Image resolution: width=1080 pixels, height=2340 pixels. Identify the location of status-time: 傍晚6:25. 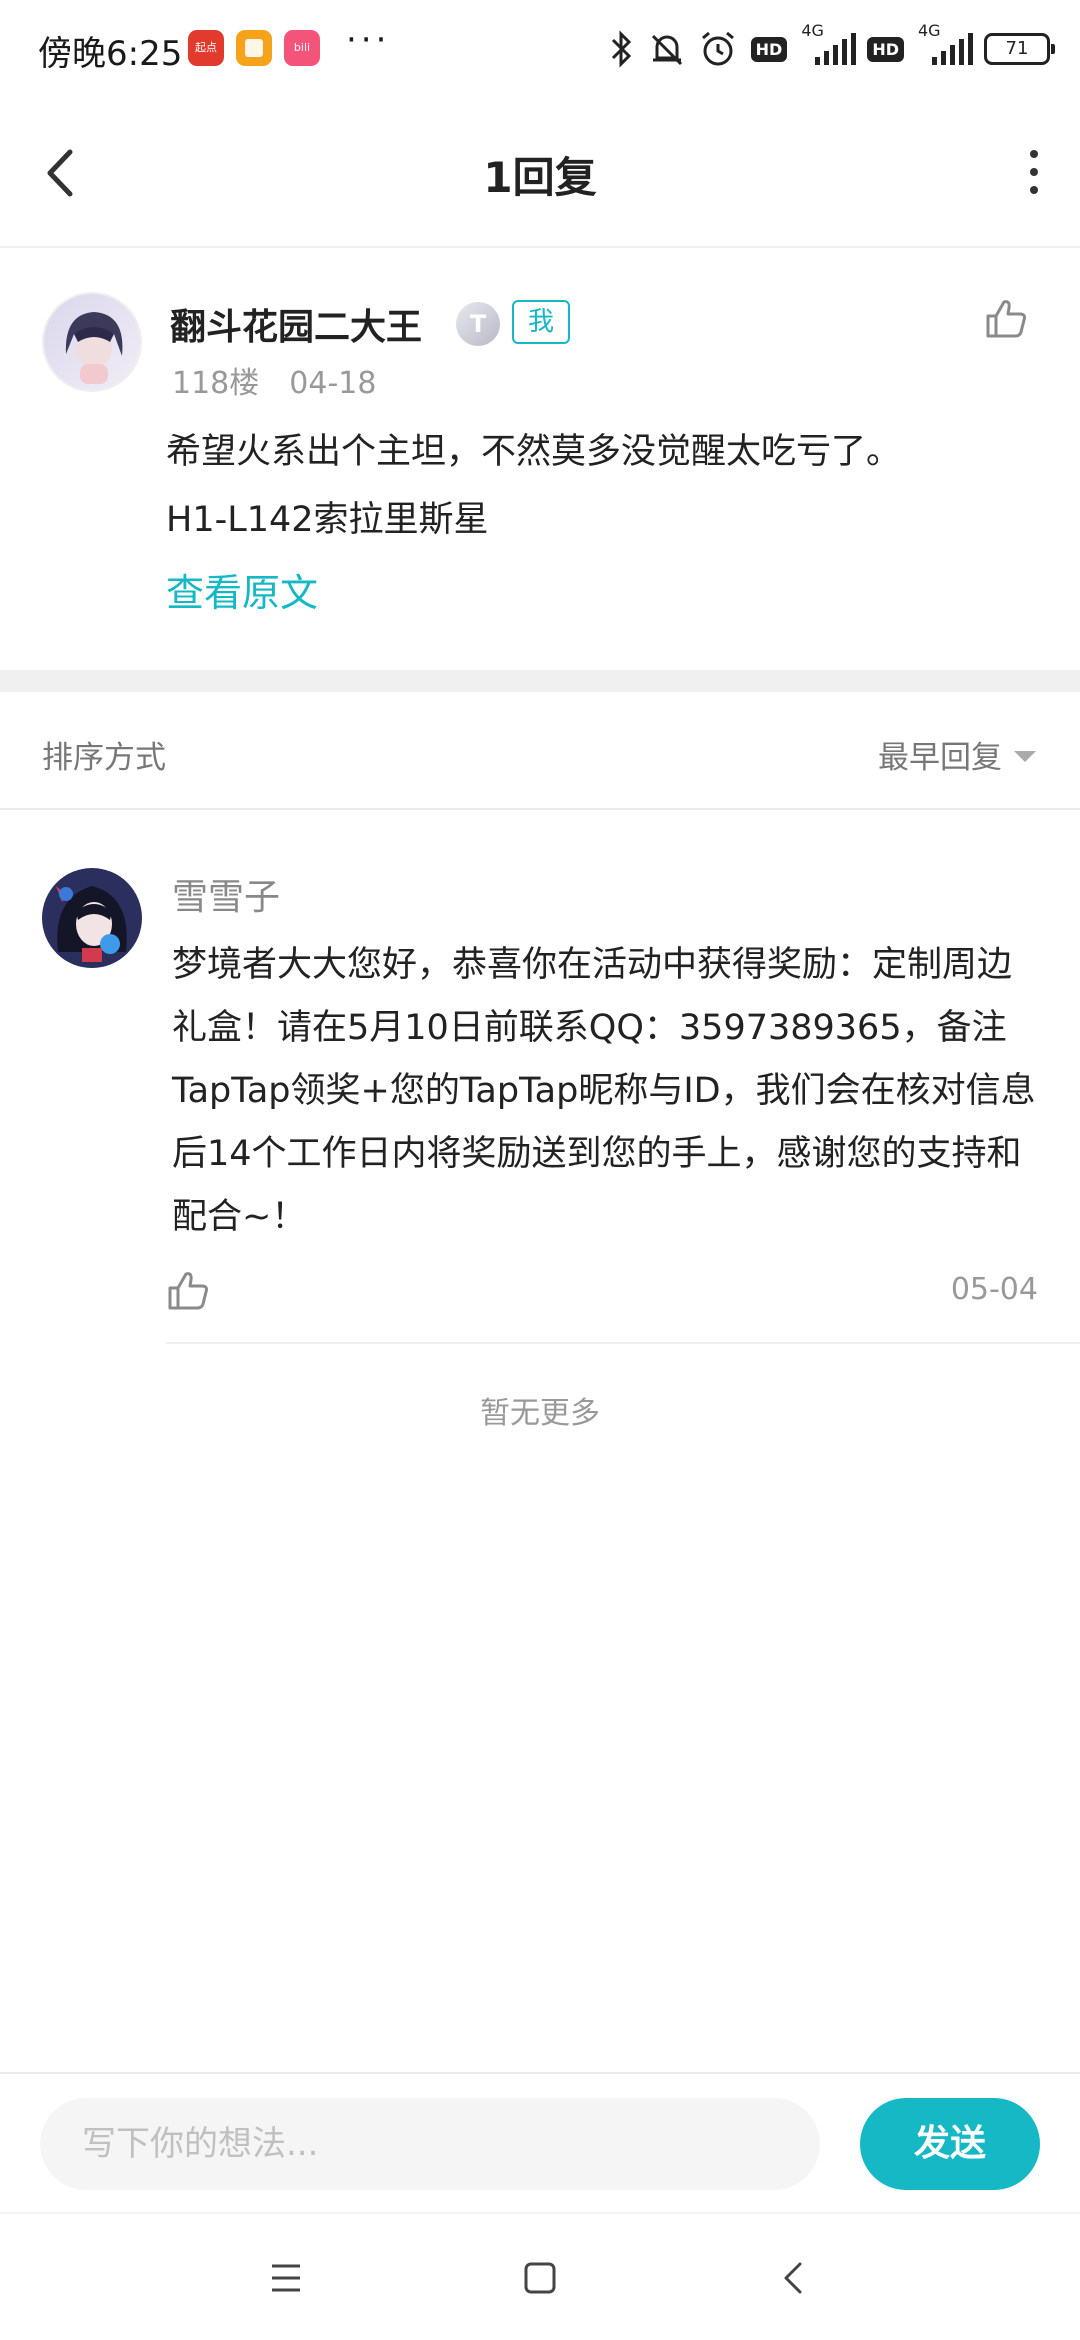
(110, 54).